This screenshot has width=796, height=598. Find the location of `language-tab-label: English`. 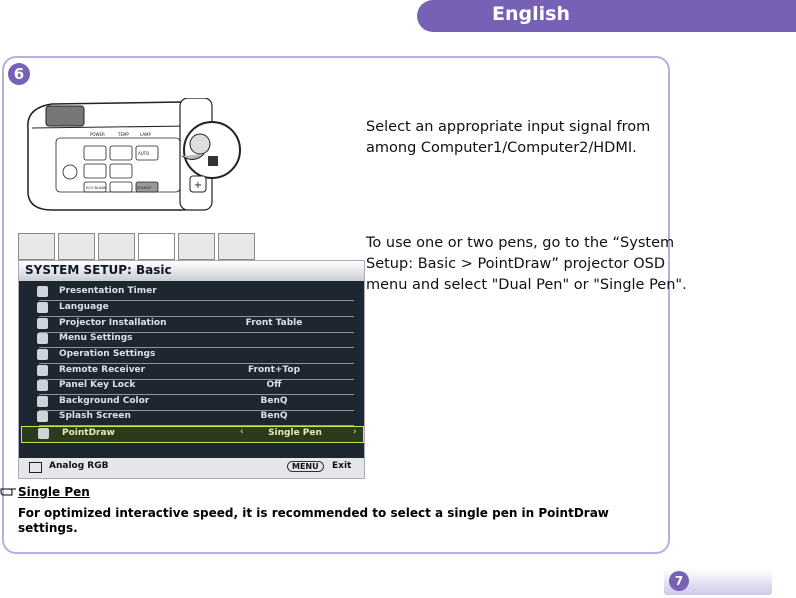

language-tab-label: English is located at coordinates (531, 14).